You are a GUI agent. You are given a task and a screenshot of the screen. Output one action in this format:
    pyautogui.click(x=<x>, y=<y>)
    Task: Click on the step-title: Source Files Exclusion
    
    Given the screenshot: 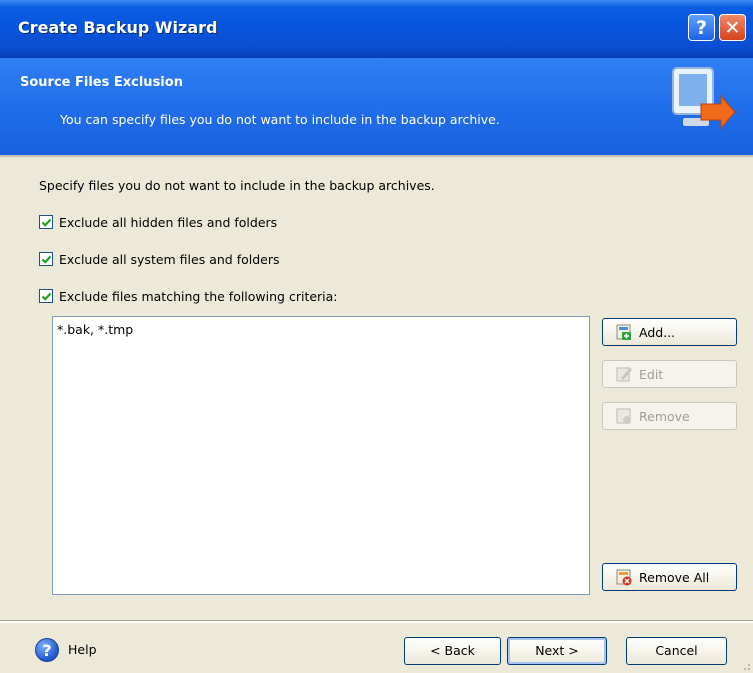 What is the action you would take?
    pyautogui.click(x=101, y=82)
    